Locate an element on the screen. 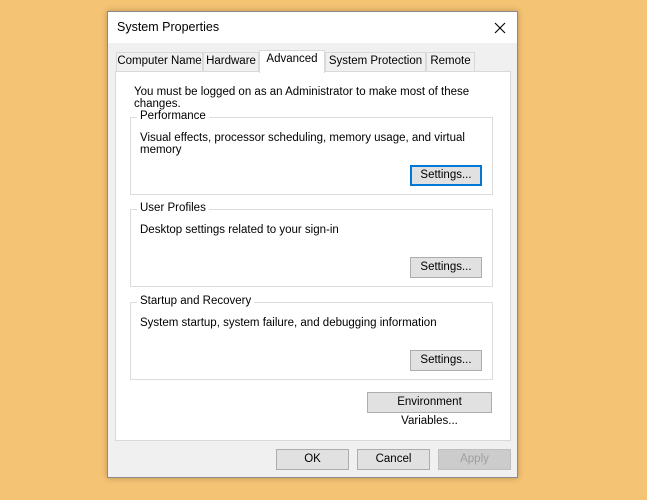 Image resolution: width=647 pixels, height=500 pixels. tab-computer-name: Computer Name is located at coordinates (159, 61).